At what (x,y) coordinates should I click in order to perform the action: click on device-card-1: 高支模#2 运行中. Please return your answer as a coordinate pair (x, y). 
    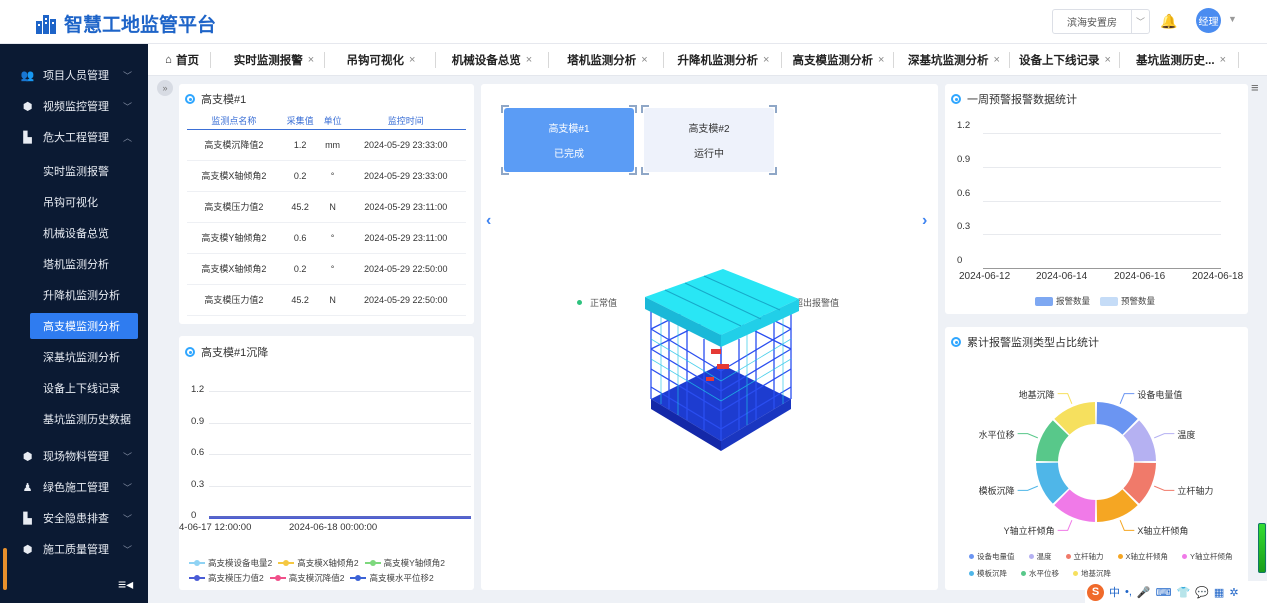
    Looking at the image, I should click on (709, 140).